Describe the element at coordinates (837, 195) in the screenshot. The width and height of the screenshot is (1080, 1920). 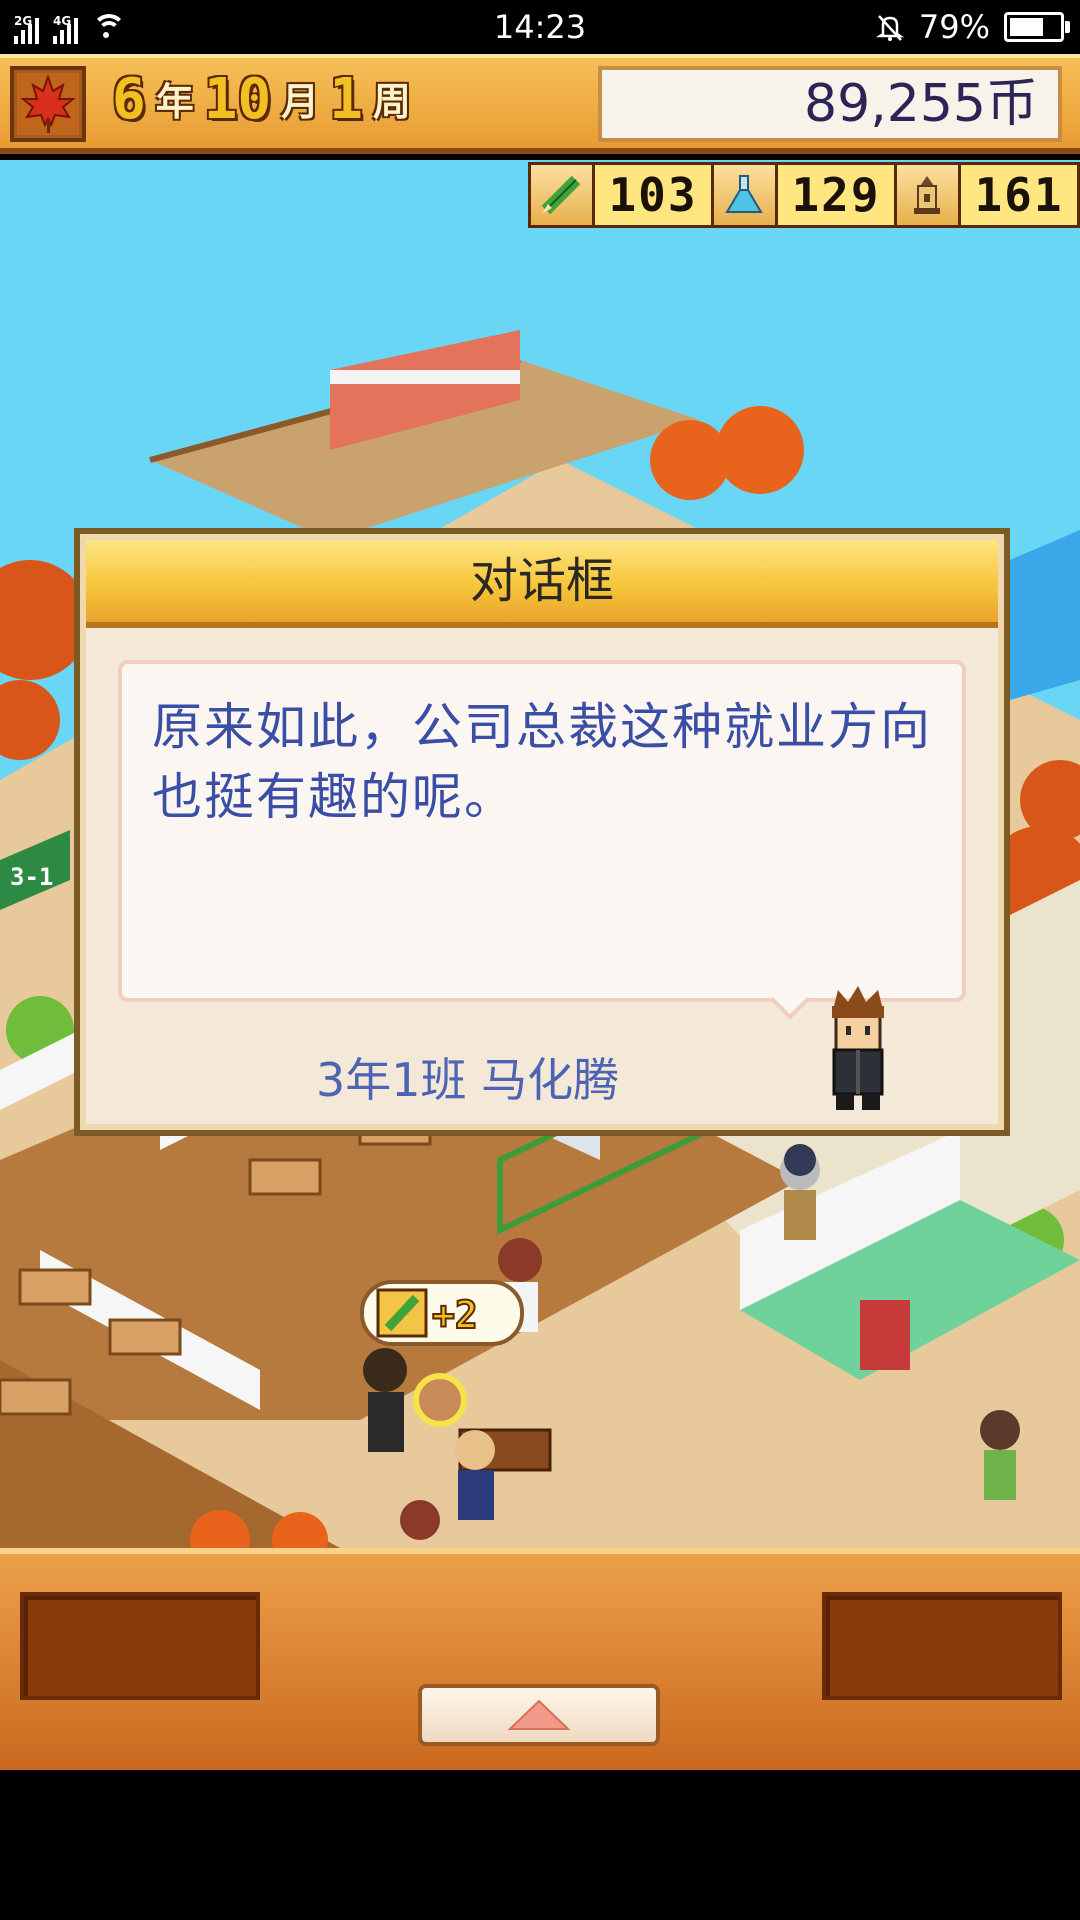
I see `flask-value: 129` at that location.